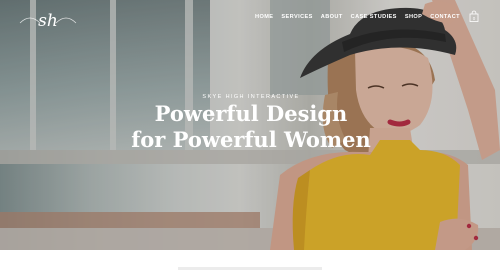  I want to click on cart-icon: 0, so click(474, 16).